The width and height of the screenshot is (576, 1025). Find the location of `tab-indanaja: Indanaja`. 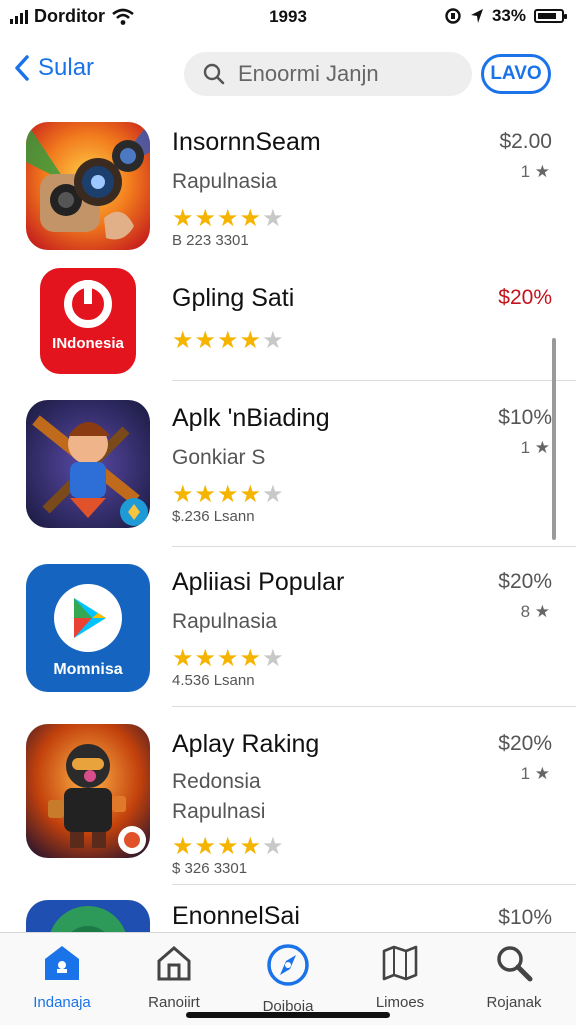

tab-indanaja: Indanaja is located at coordinates (62, 977).